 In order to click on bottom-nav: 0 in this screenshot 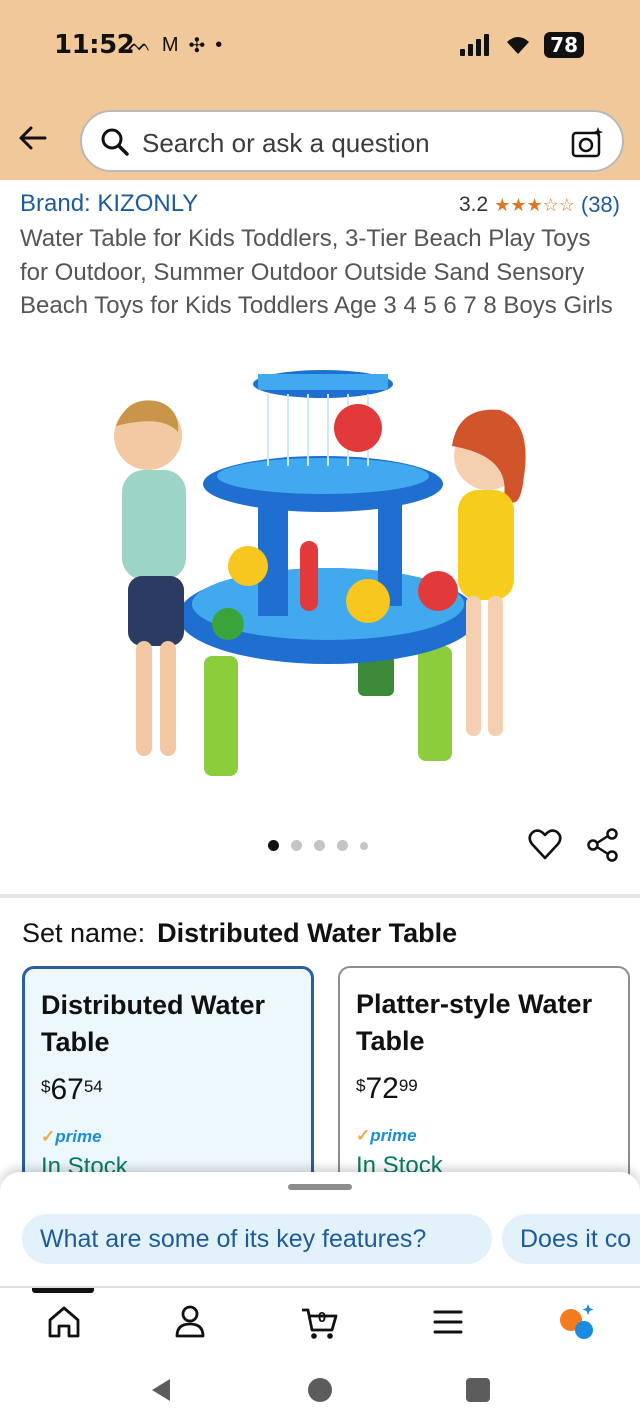, I will do `click(320, 1323)`.